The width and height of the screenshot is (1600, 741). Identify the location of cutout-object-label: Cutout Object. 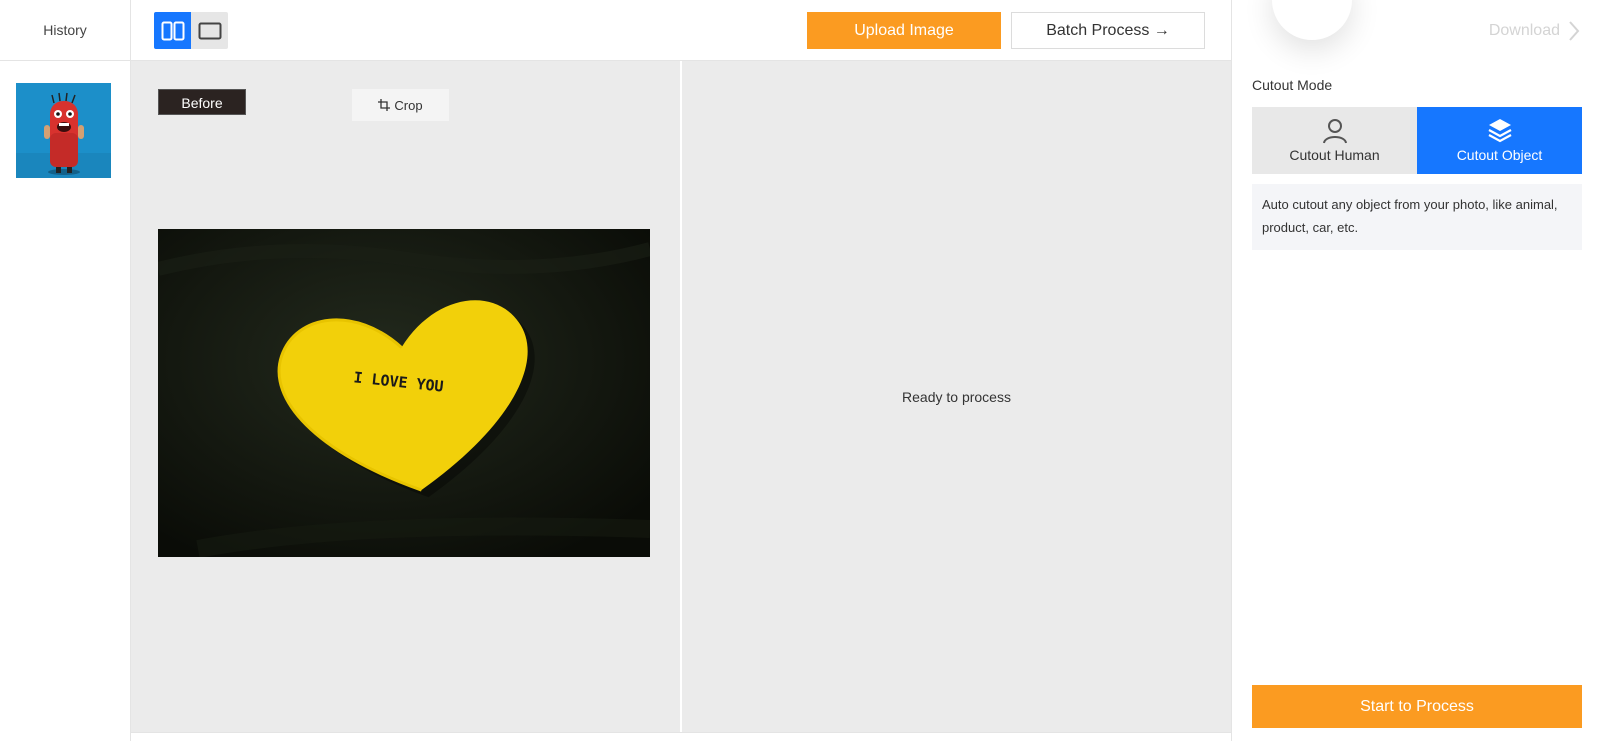
(1499, 155).